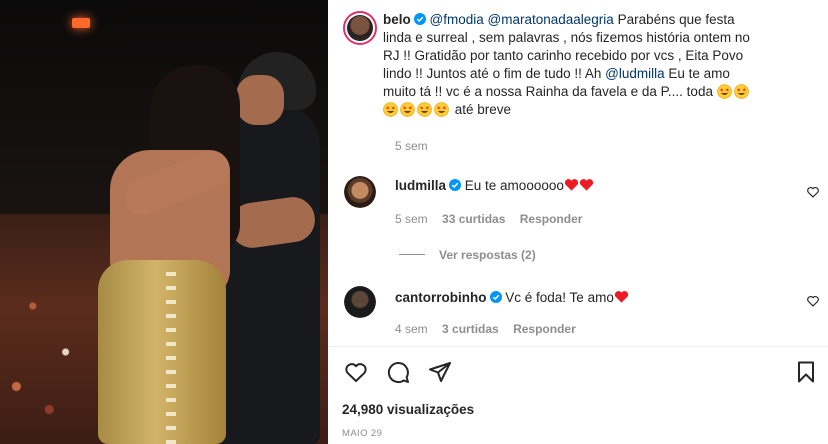  What do you see at coordinates (440, 372) in the screenshot?
I see `share-icon` at bounding box center [440, 372].